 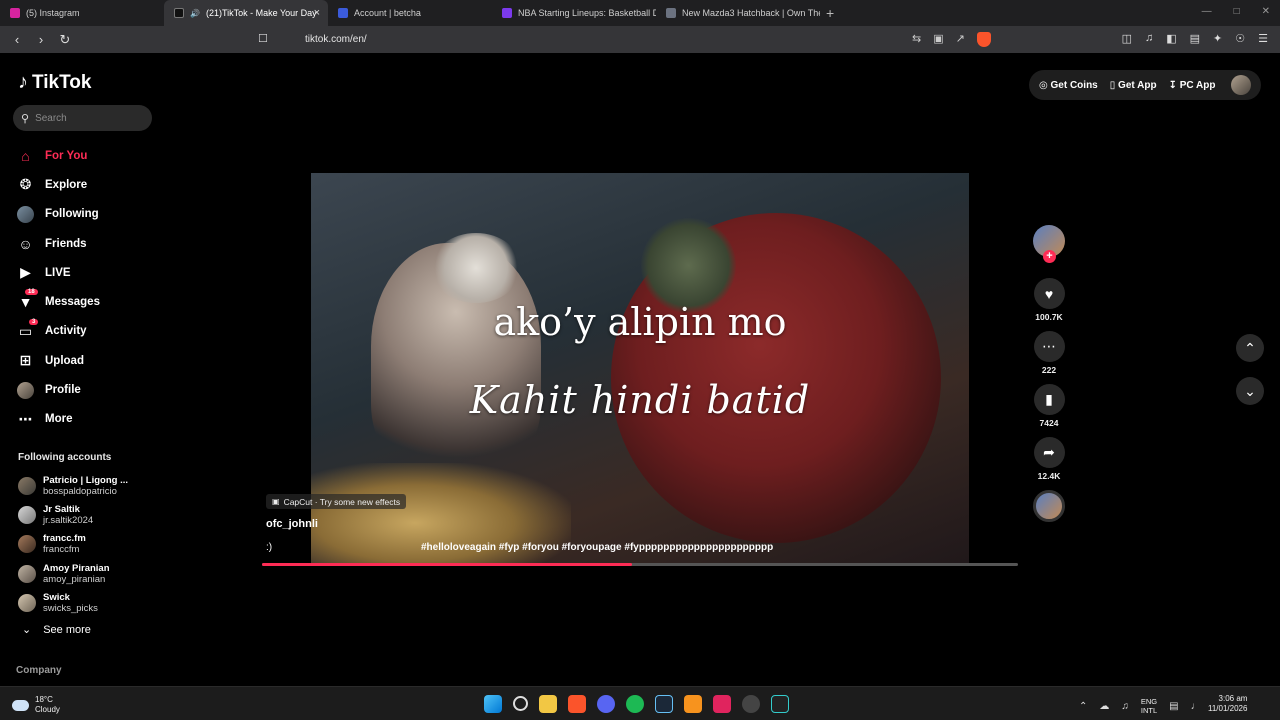 I want to click on sidebar-item-label: Friends, so click(x=66, y=243).